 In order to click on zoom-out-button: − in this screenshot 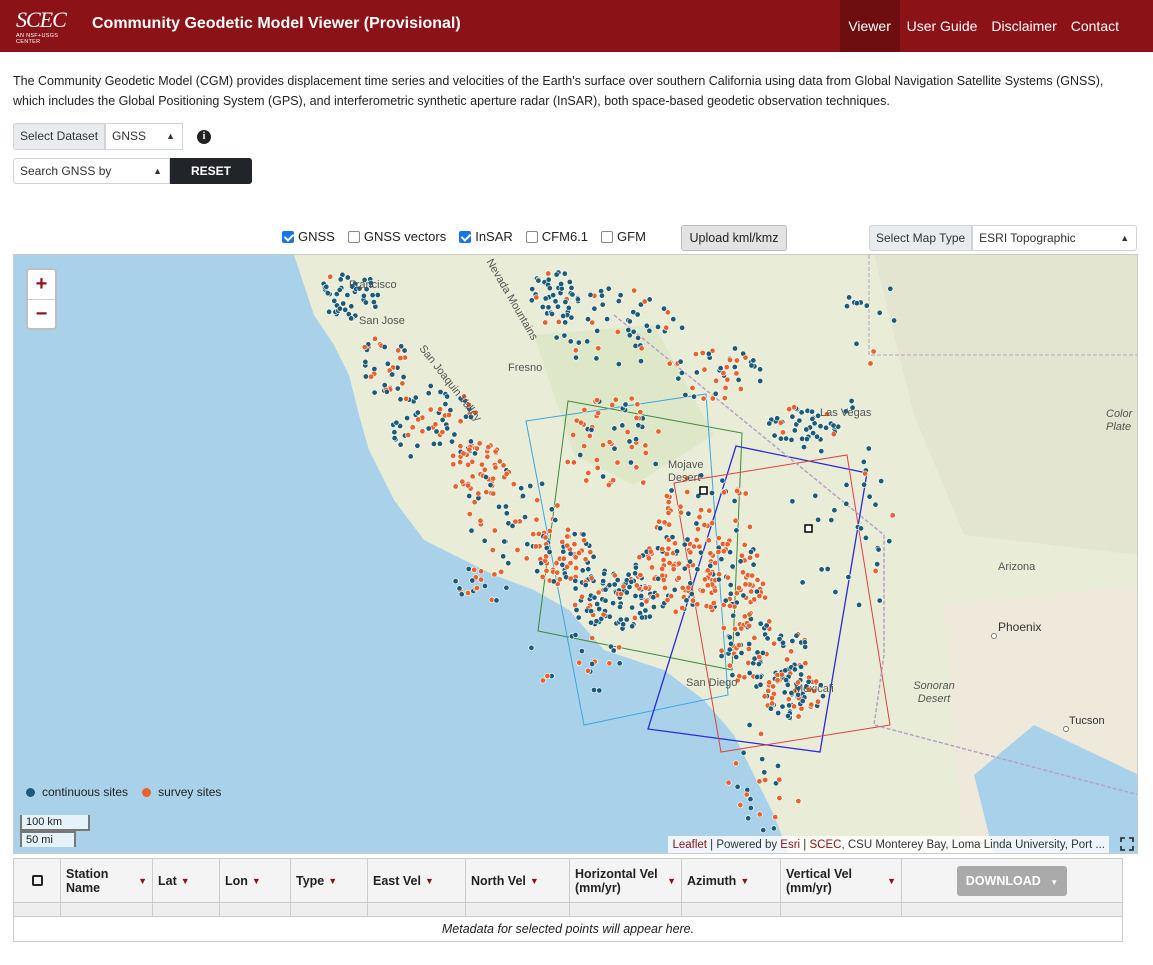, I will do `click(41, 313)`.